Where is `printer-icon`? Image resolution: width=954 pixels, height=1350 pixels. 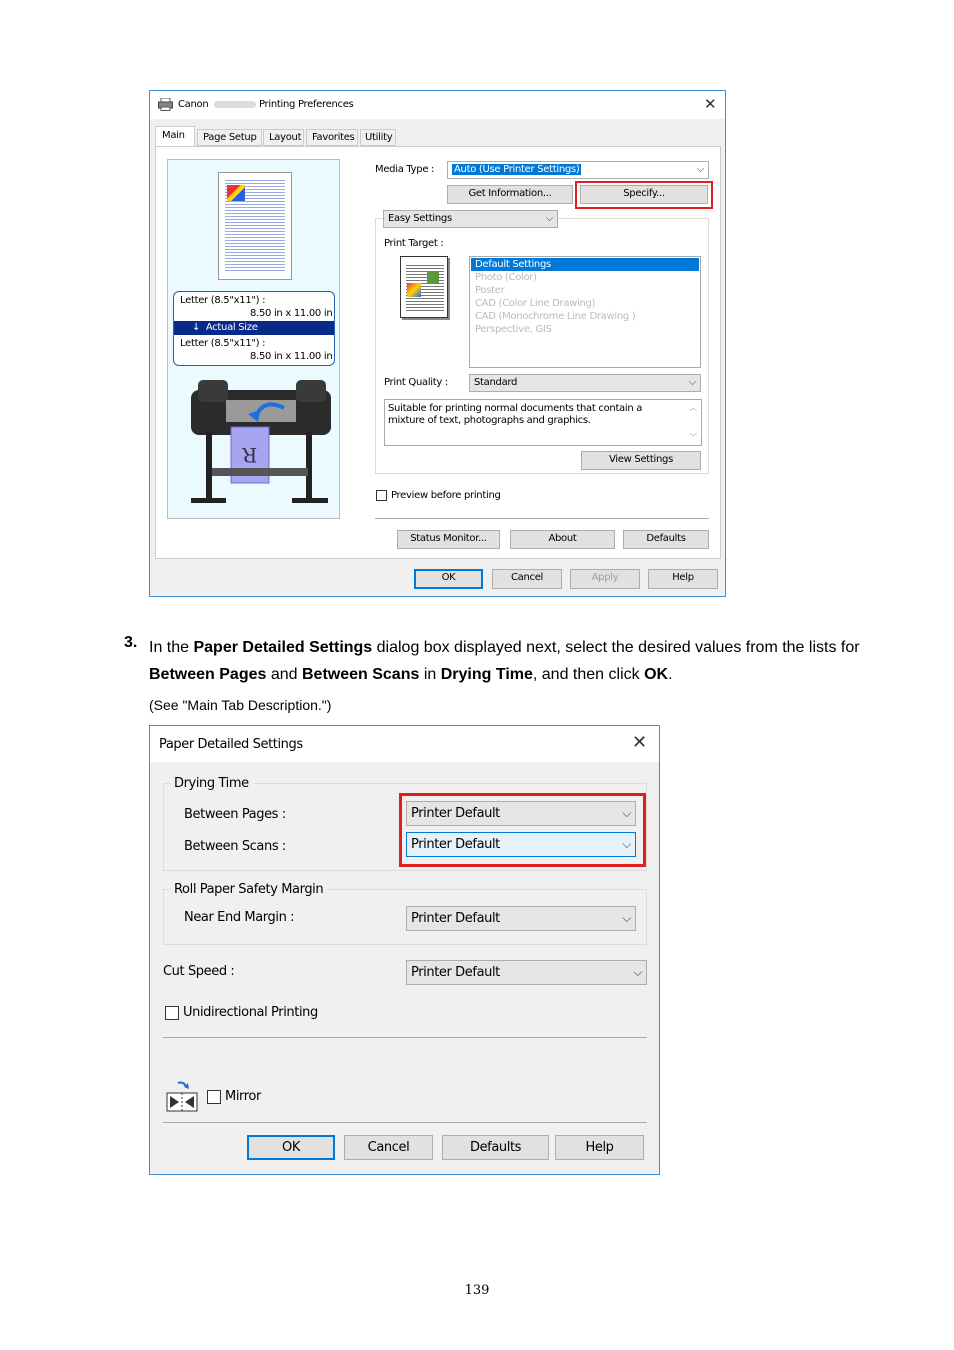 printer-icon is located at coordinates (165, 104).